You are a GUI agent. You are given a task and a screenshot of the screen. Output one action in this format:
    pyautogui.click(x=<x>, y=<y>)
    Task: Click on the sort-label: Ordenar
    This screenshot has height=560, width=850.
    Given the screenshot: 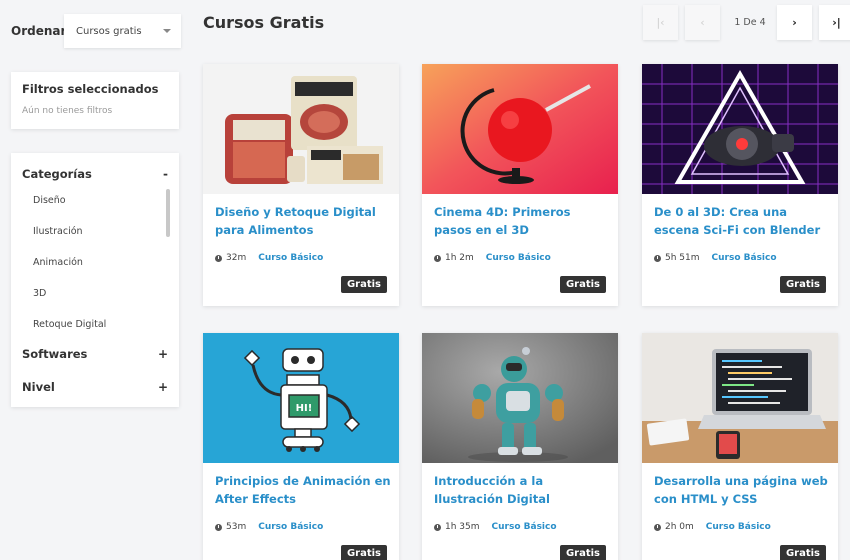 What is the action you would take?
    pyautogui.click(x=39, y=31)
    